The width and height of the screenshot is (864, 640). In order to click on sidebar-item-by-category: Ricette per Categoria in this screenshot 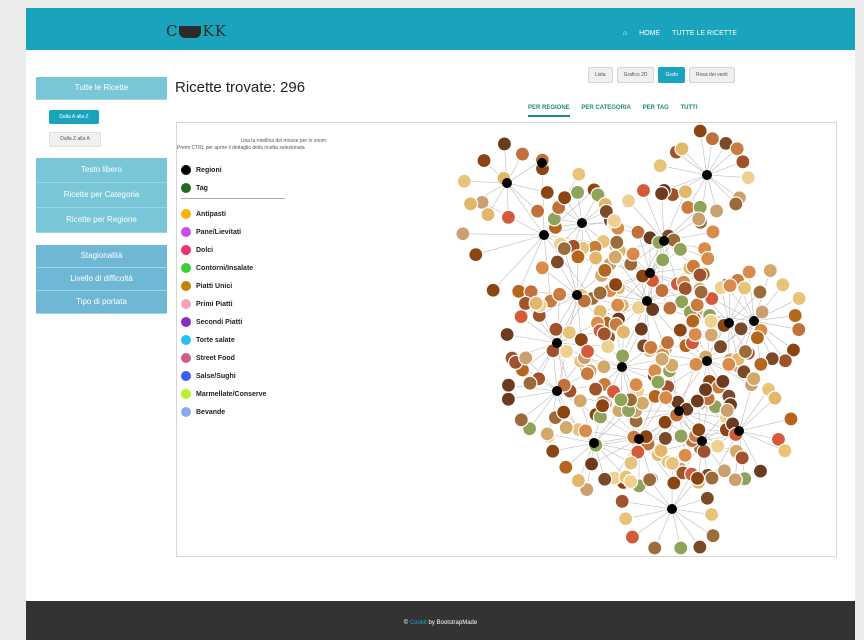, I will do `click(101, 195)`.